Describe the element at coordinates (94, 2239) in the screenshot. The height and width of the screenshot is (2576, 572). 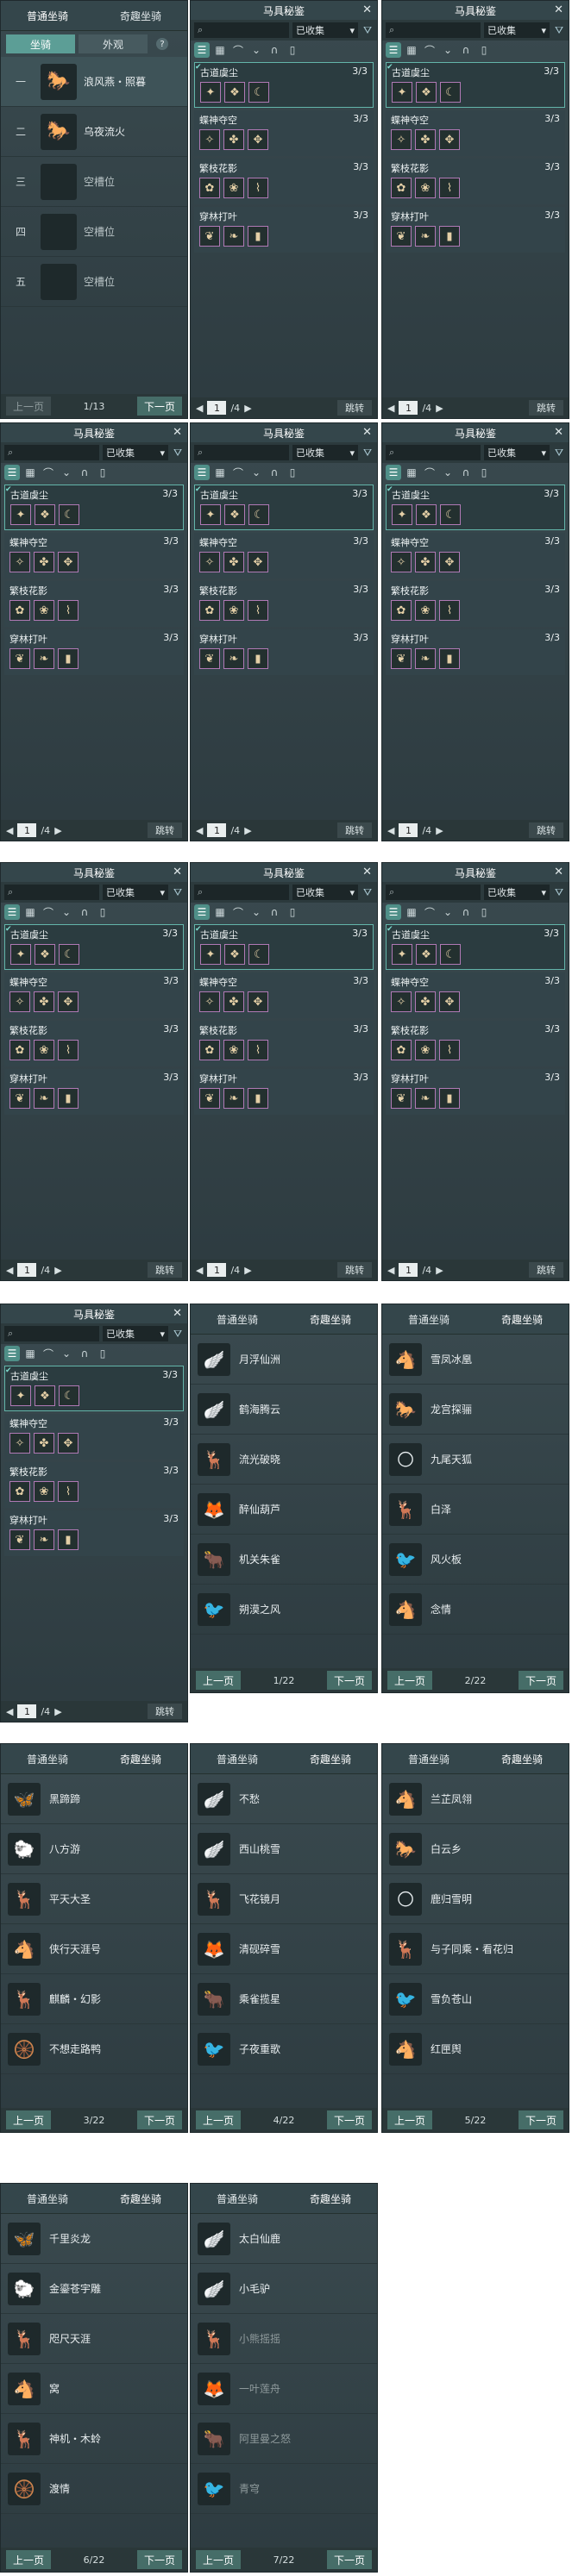
I see `fun-mount-item: 🦋 千里炎龙` at that location.